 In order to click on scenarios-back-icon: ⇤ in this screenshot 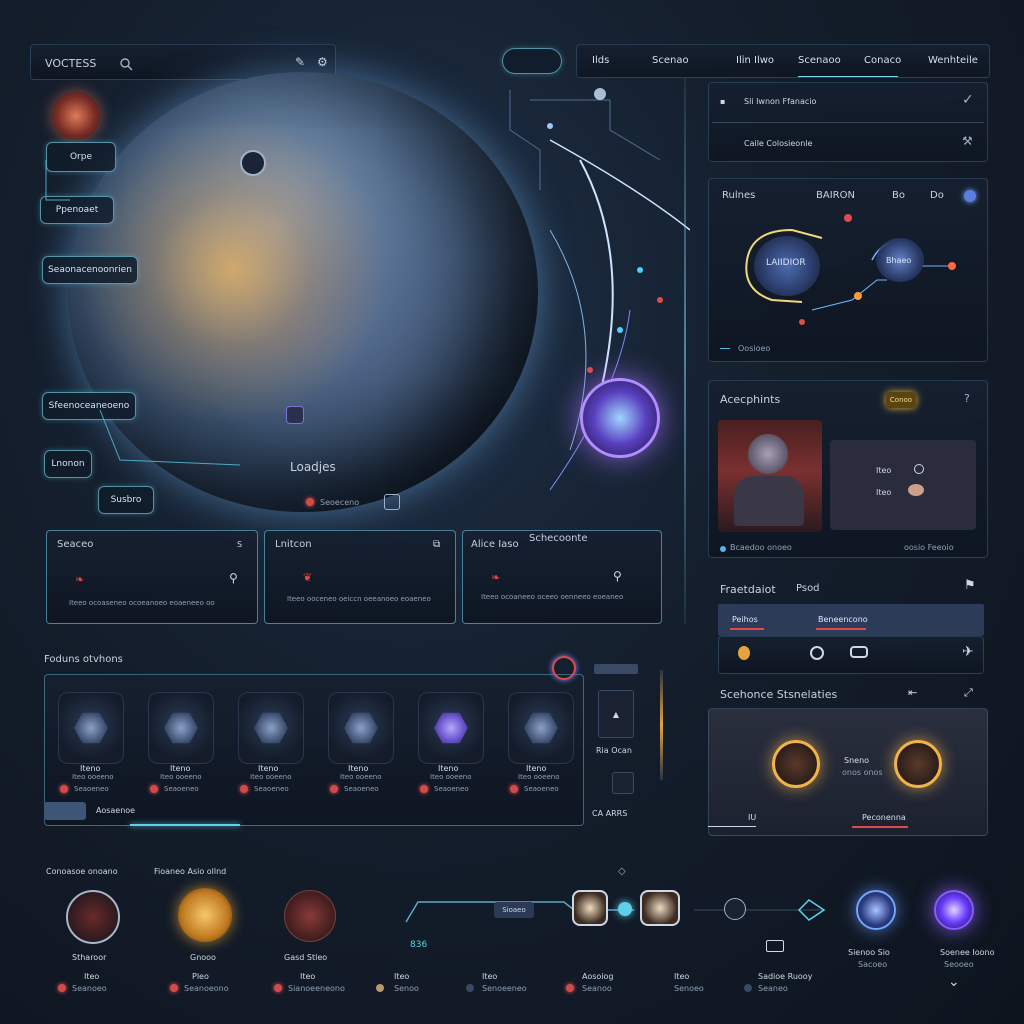, I will do `click(912, 692)`.